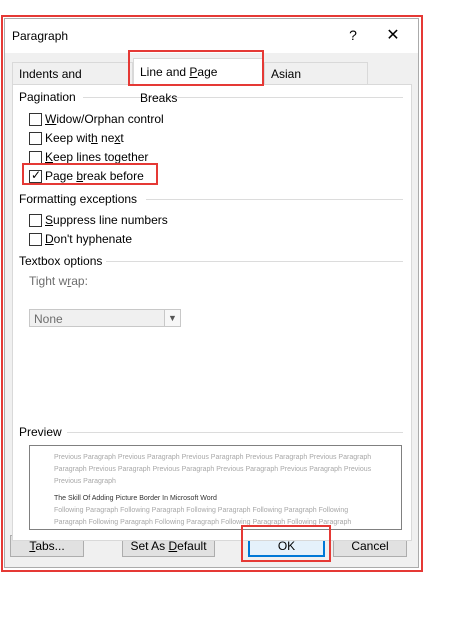 This screenshot has height=632, width=473. I want to click on preview-heading: Preview, so click(40, 432).